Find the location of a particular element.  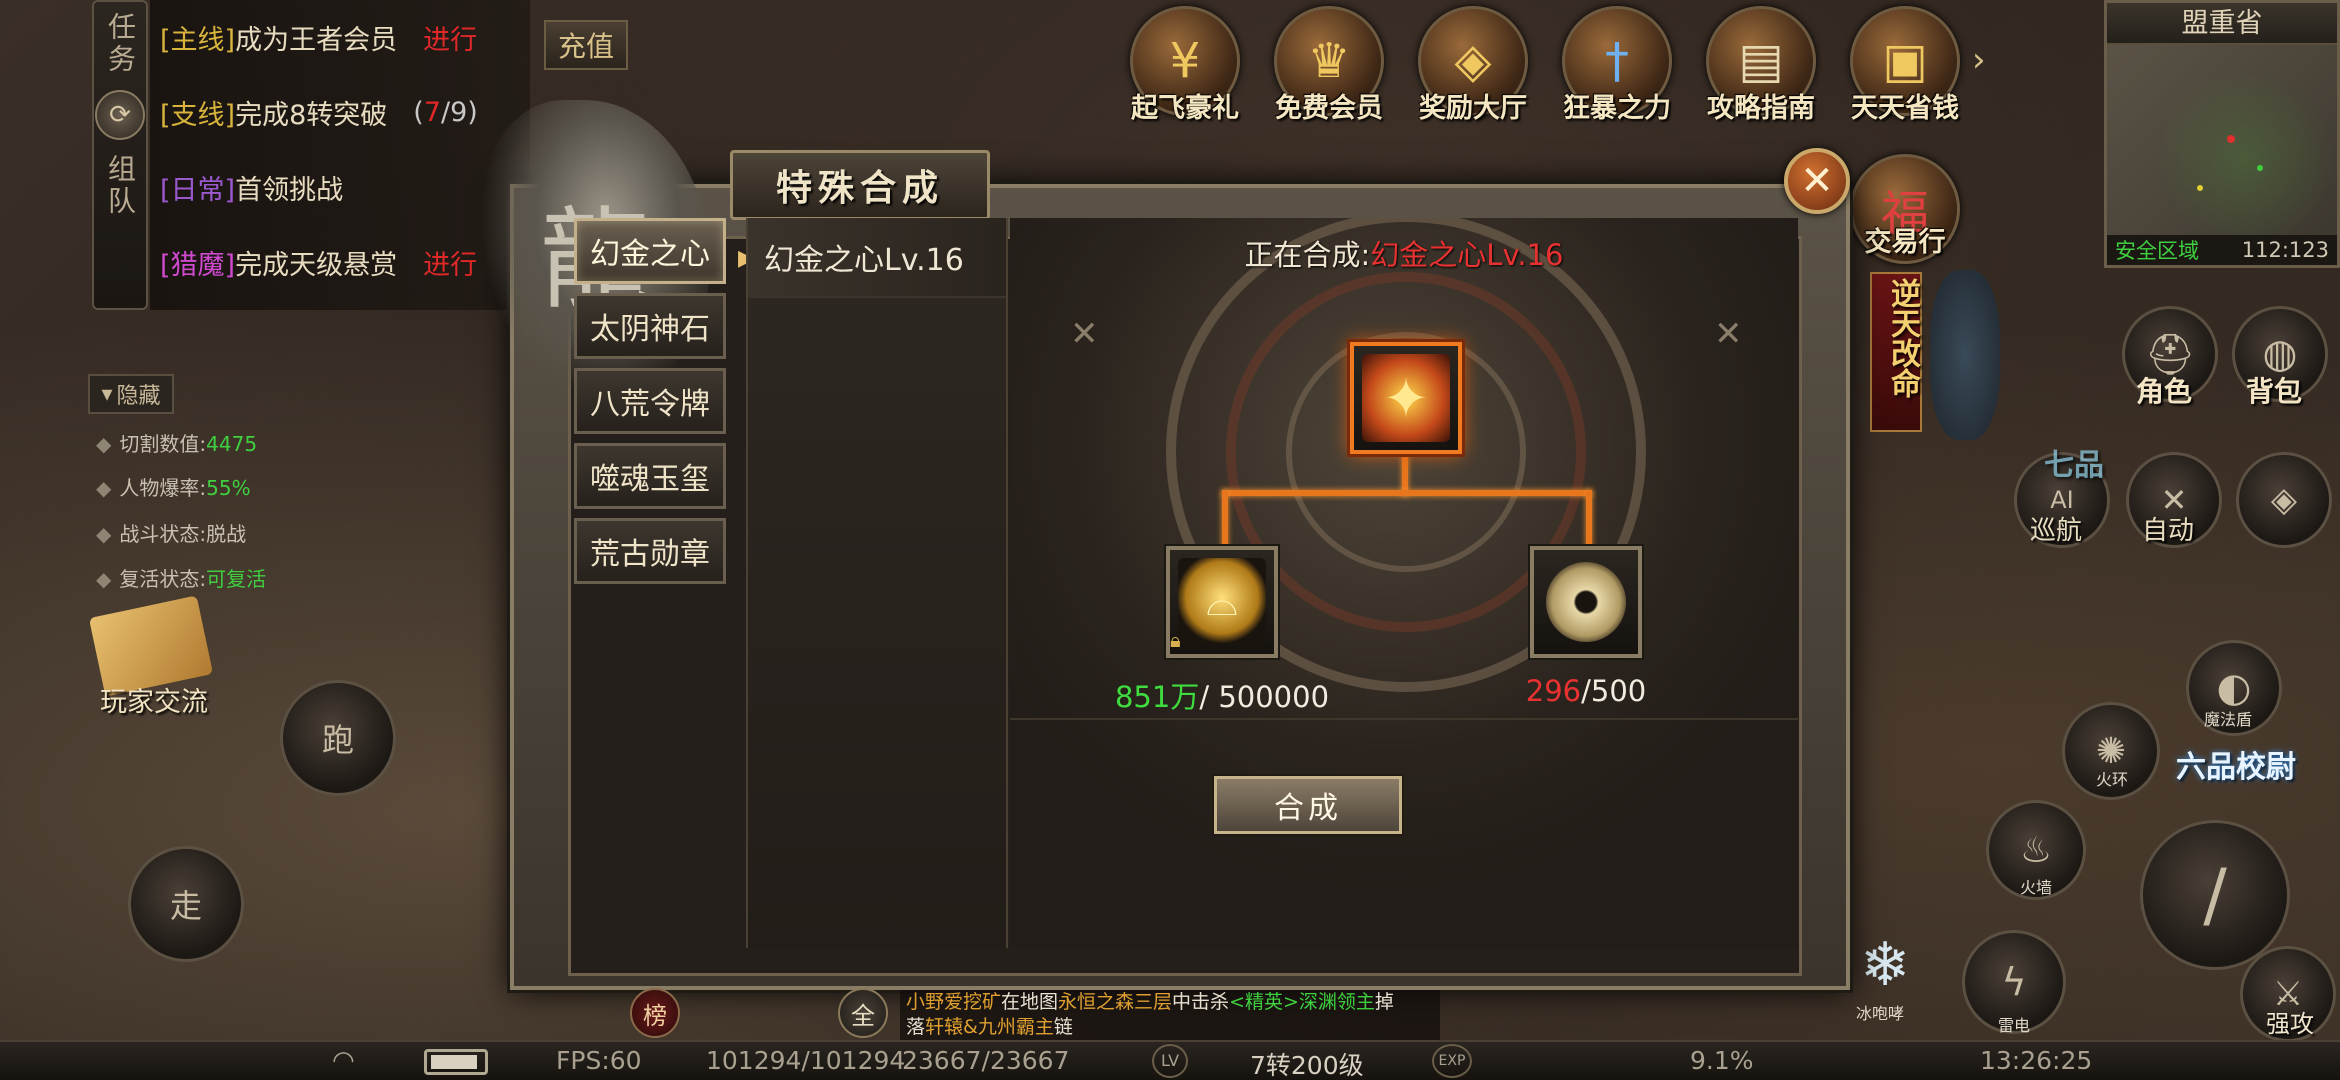

chat-box: 小野爱挖矿在地图永恒之森三层中击杀<精英>深渊领主掉 落轩辕&九州霸主链 is located at coordinates (1170, 1016).